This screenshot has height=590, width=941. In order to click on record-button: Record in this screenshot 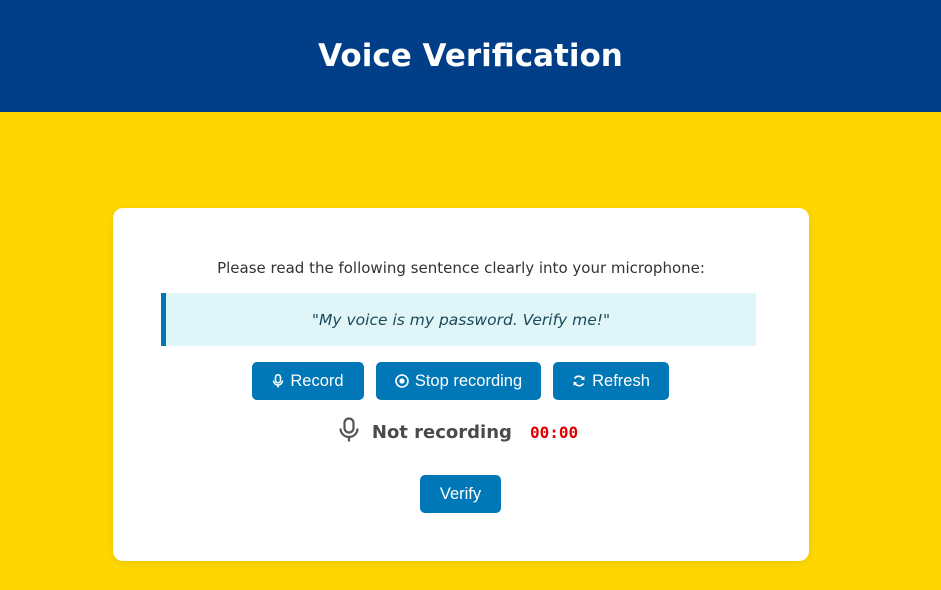, I will do `click(308, 381)`.